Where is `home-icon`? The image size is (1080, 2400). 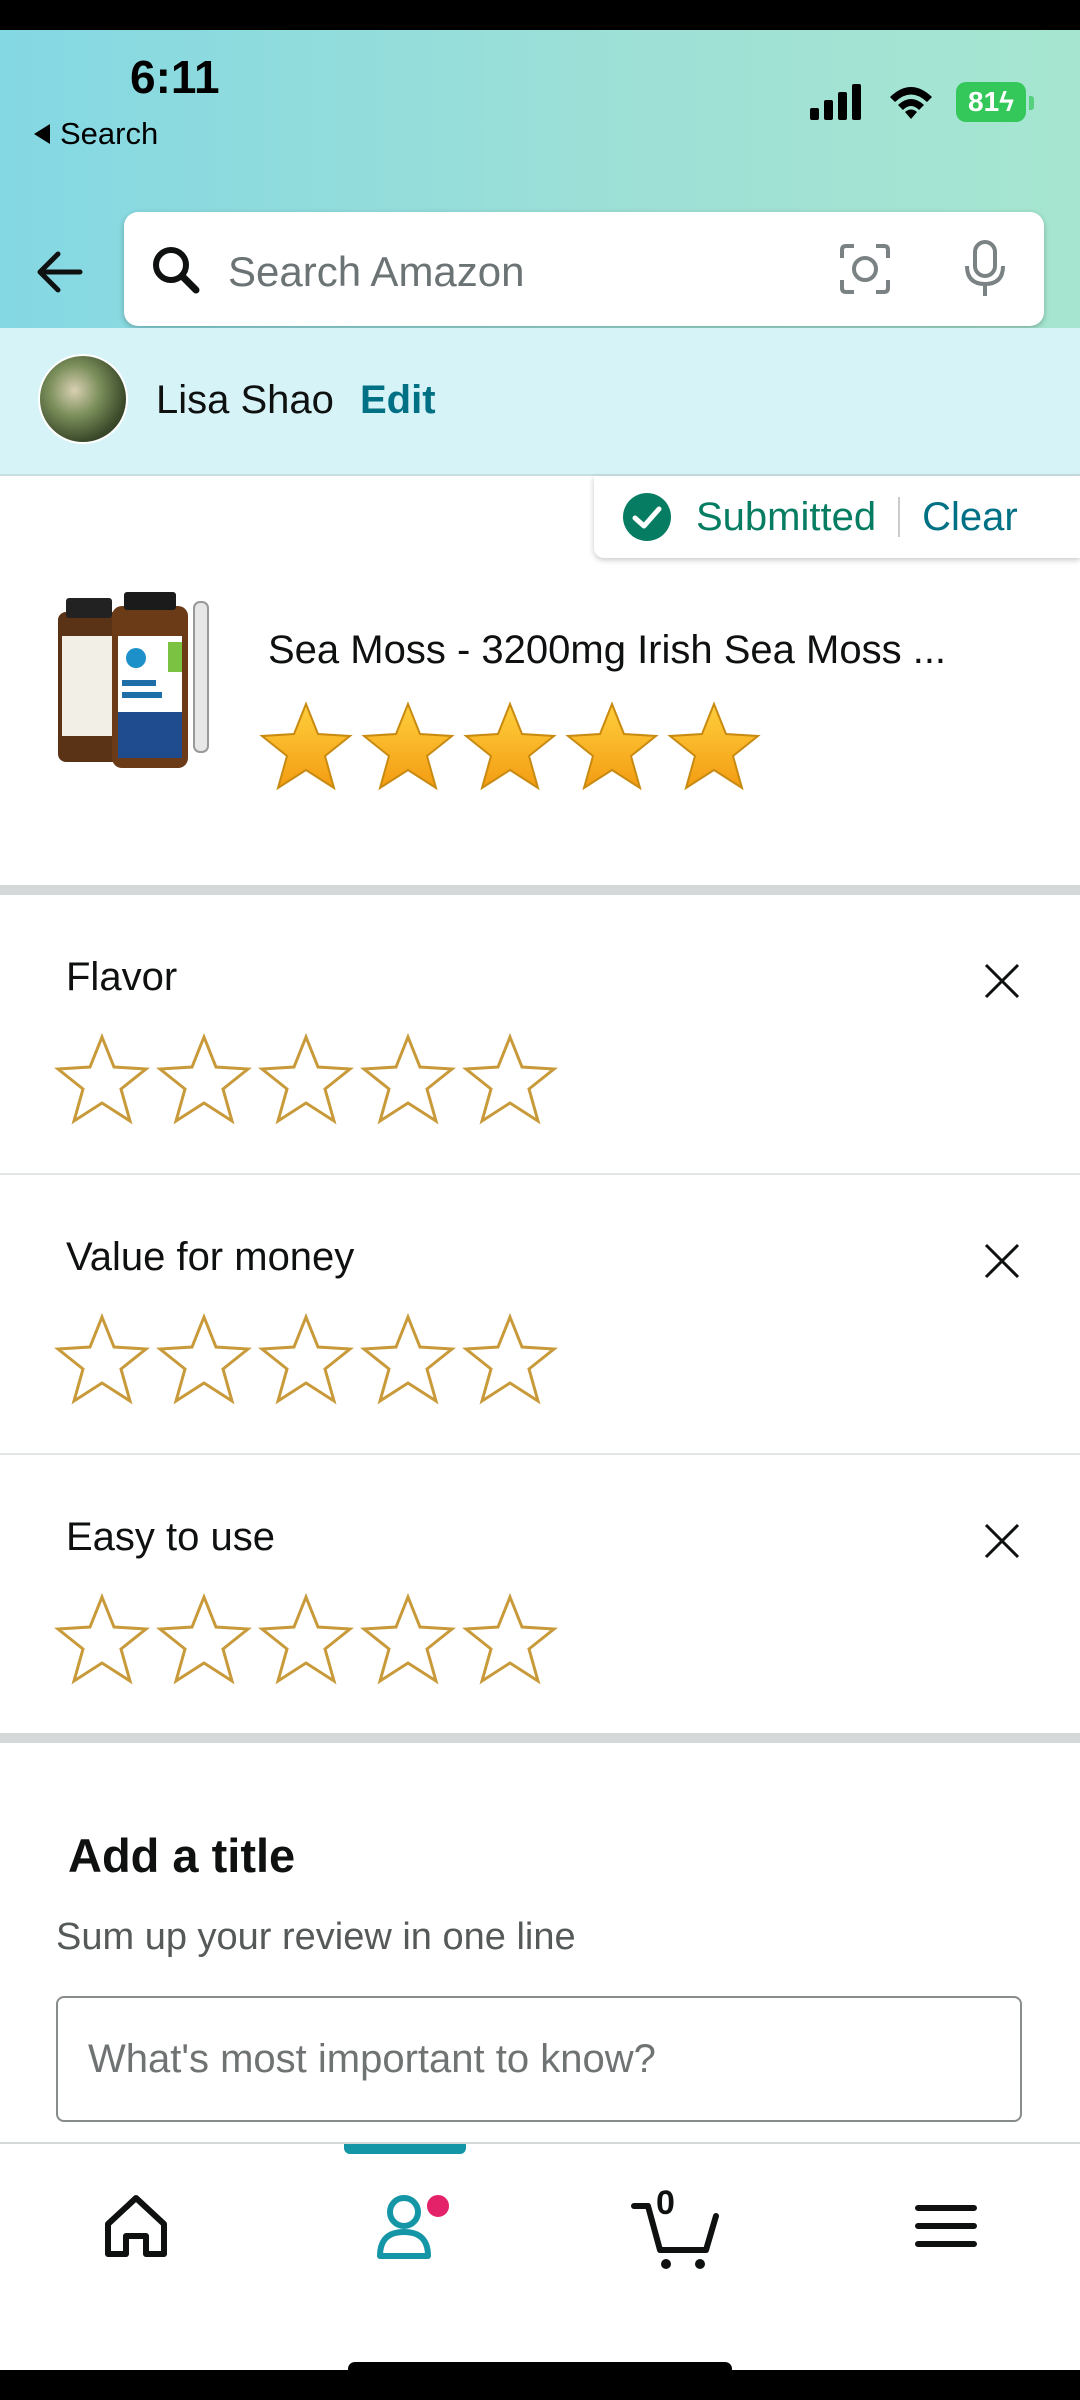 home-icon is located at coordinates (136, 2226).